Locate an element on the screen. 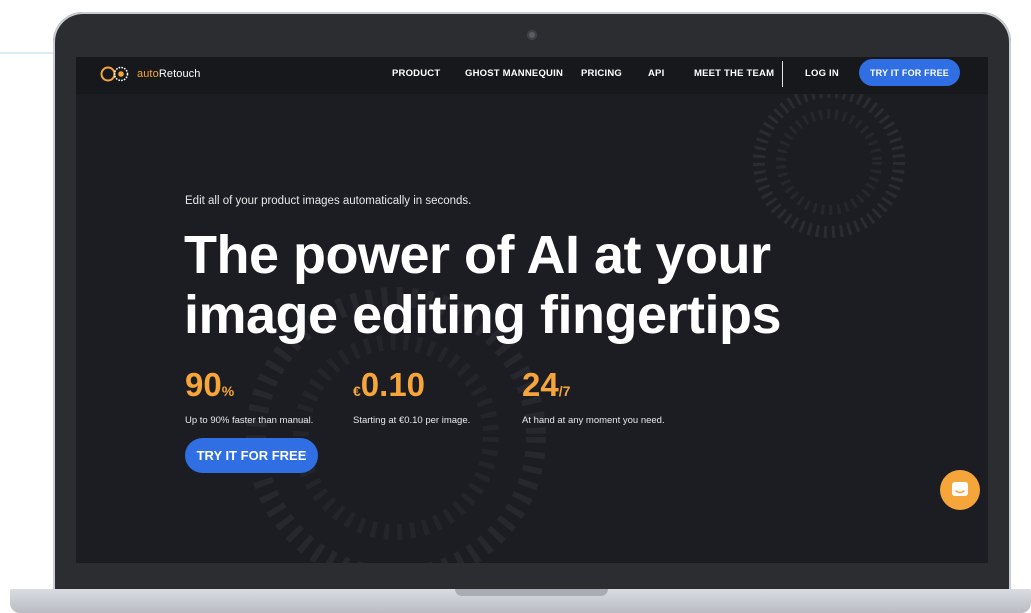 This screenshot has height=613, width=1031. autoretouch-logo-icon is located at coordinates (114, 74).